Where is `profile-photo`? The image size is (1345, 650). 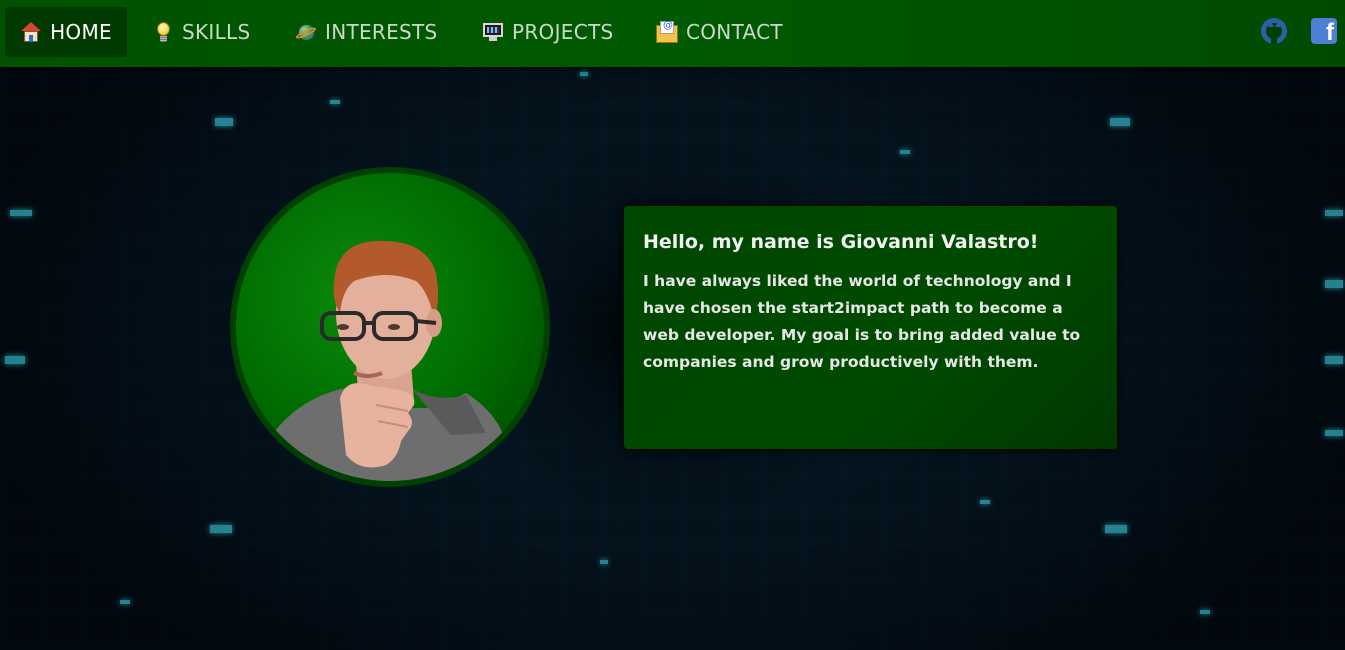
profile-photo is located at coordinates (386, 360).